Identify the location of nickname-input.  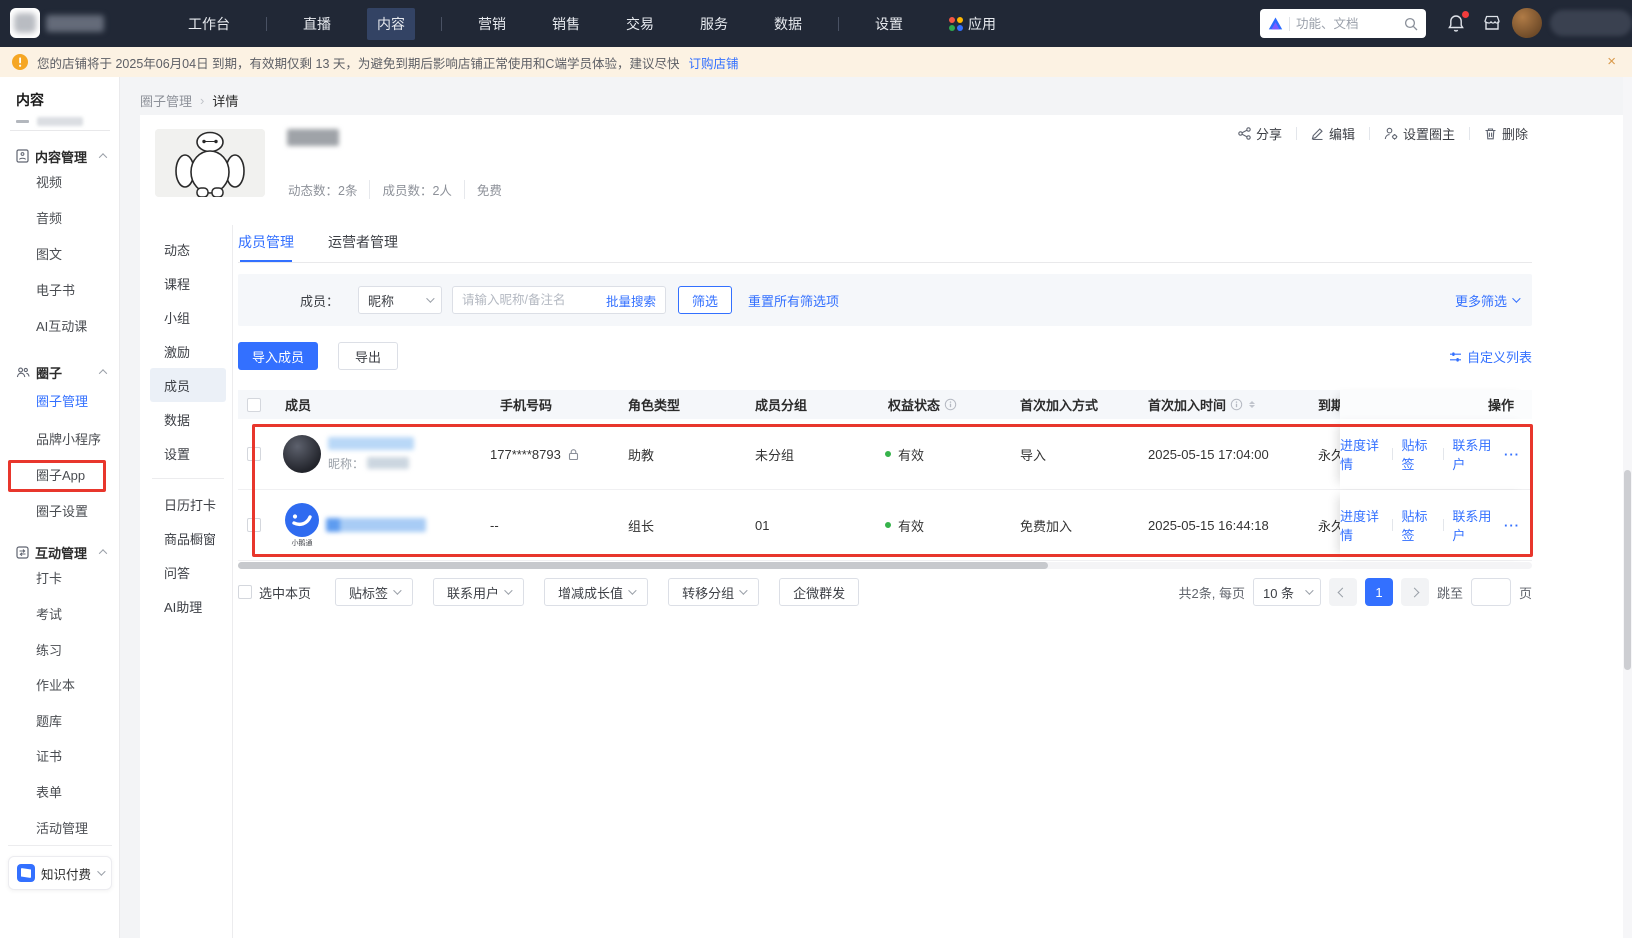
(534, 300).